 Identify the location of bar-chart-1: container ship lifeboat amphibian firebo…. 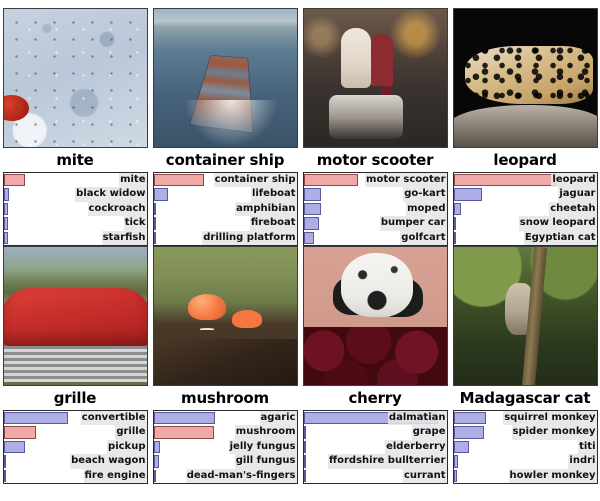
(225, 209).